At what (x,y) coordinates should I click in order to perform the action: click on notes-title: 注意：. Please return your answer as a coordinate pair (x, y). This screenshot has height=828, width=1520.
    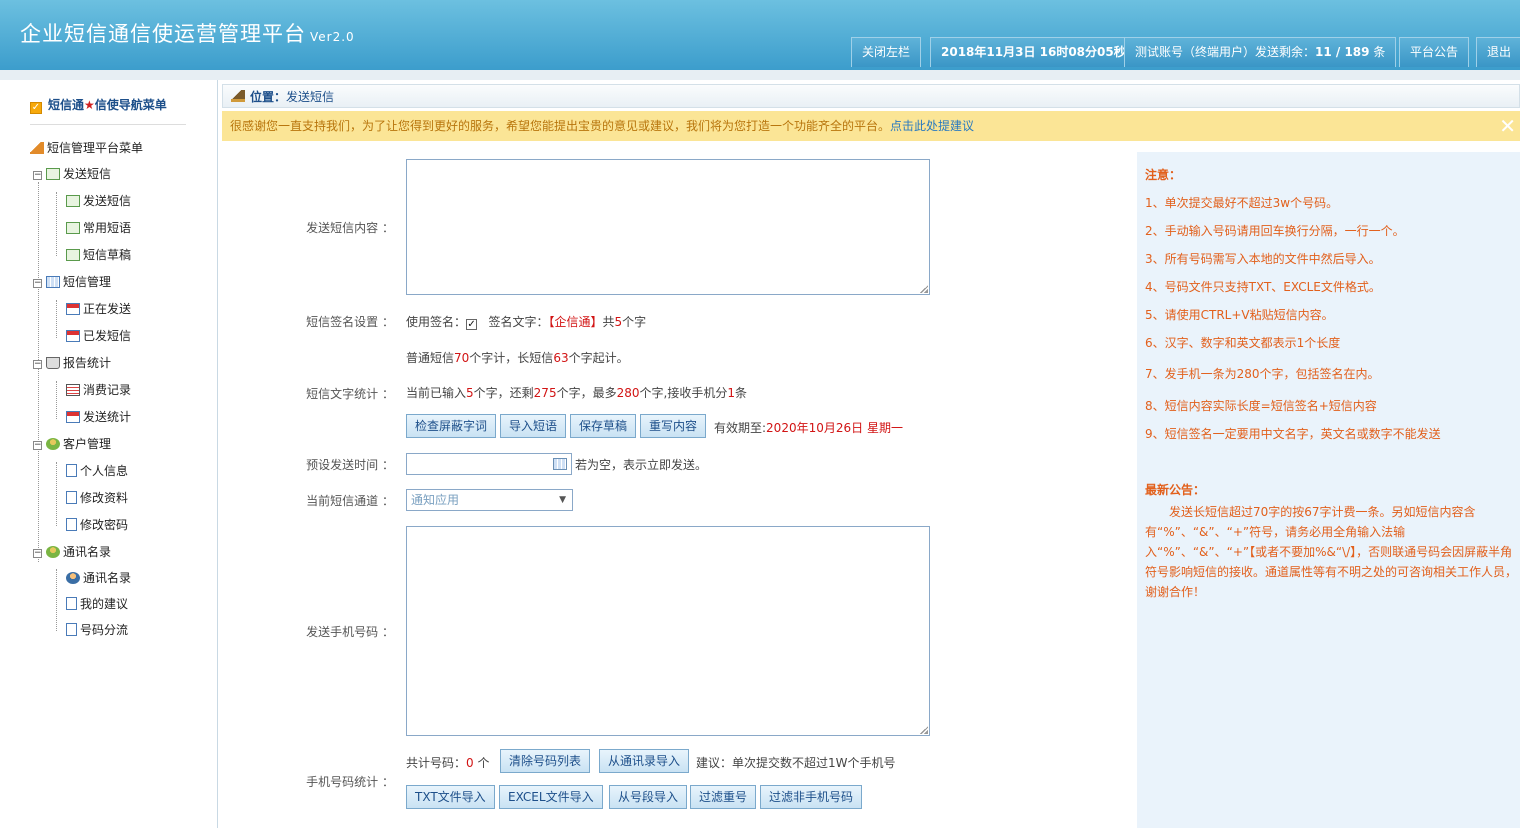
    Looking at the image, I should click on (1163, 175).